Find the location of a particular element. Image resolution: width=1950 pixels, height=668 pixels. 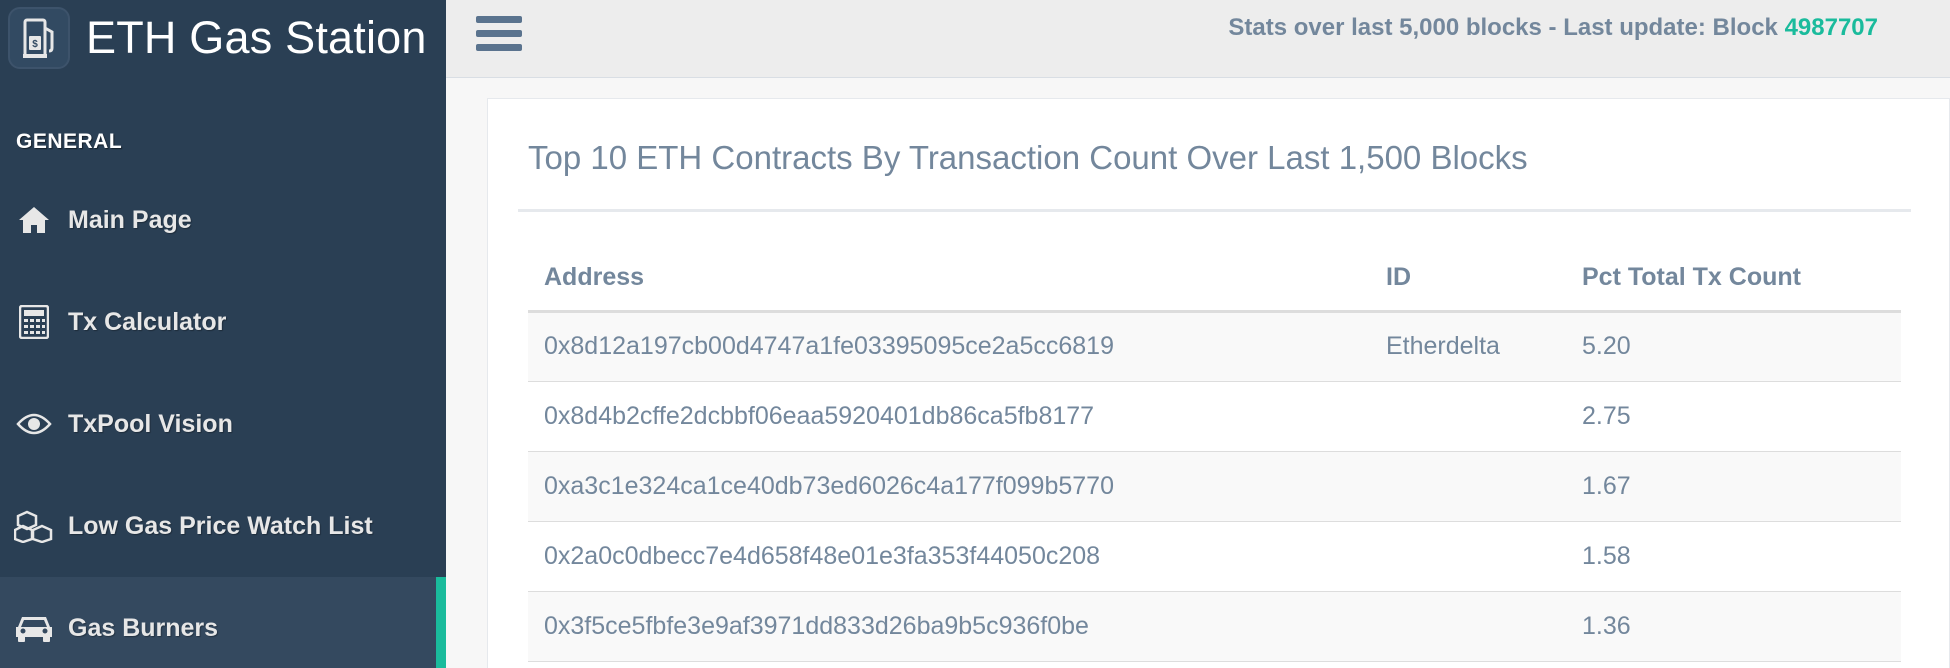

cell-pct: 1.67 is located at coordinates (1733, 486).